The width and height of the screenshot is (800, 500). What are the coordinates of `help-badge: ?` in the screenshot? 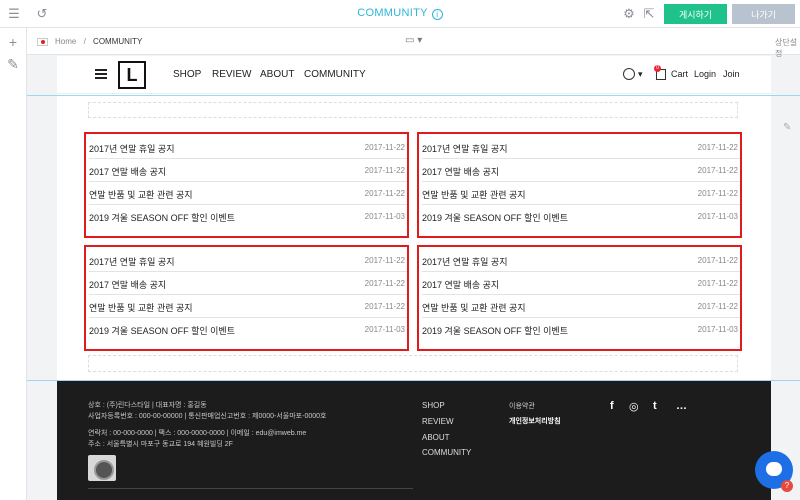 It's located at (787, 486).